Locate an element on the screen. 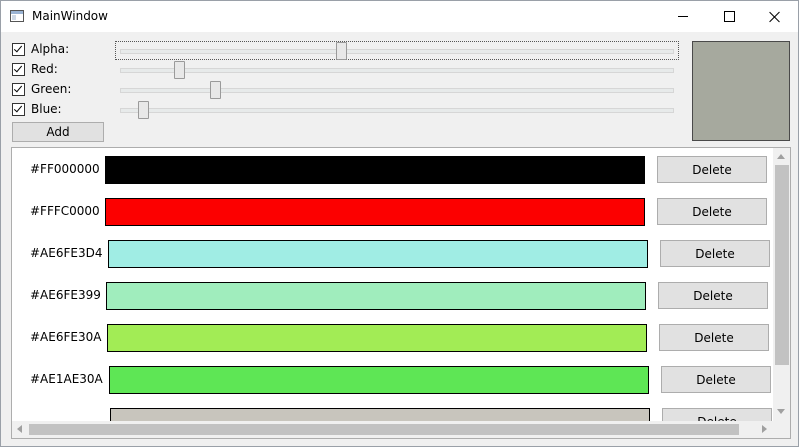 This screenshot has height=447, width=799. maximize-icon is located at coordinates (729, 16).